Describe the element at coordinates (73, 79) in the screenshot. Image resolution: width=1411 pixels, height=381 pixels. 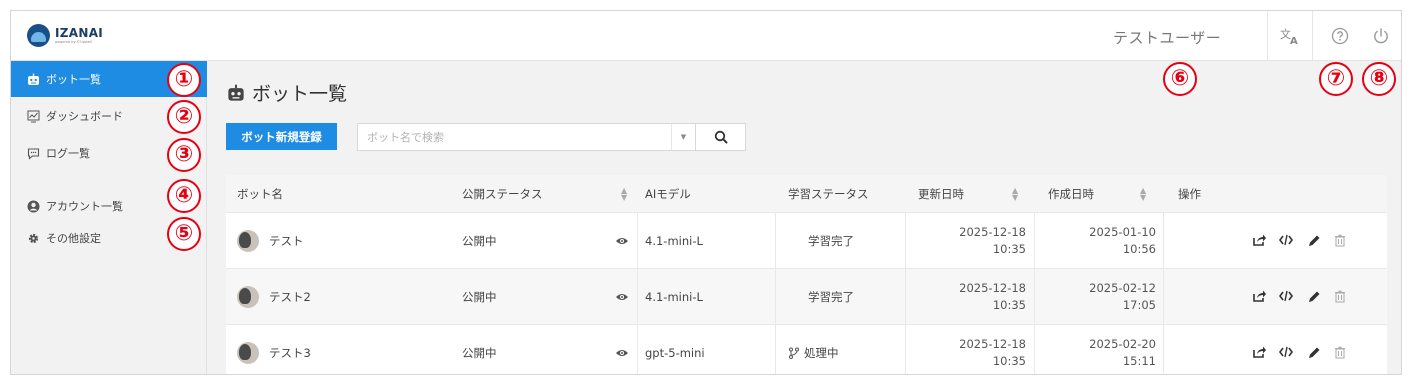
I see `sidebar-item-label: ボット一覧` at that location.